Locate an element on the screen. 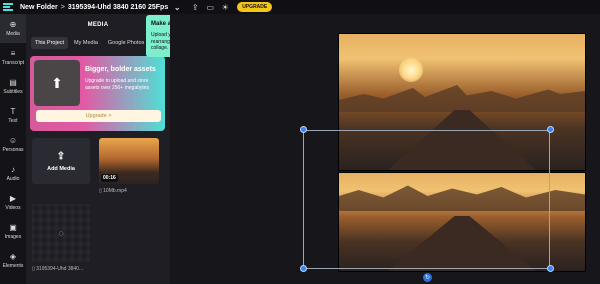 Image resolution: width=600 pixels, height=284 pixels. nav-item-media: ⊕ Media is located at coordinates (13, 28).